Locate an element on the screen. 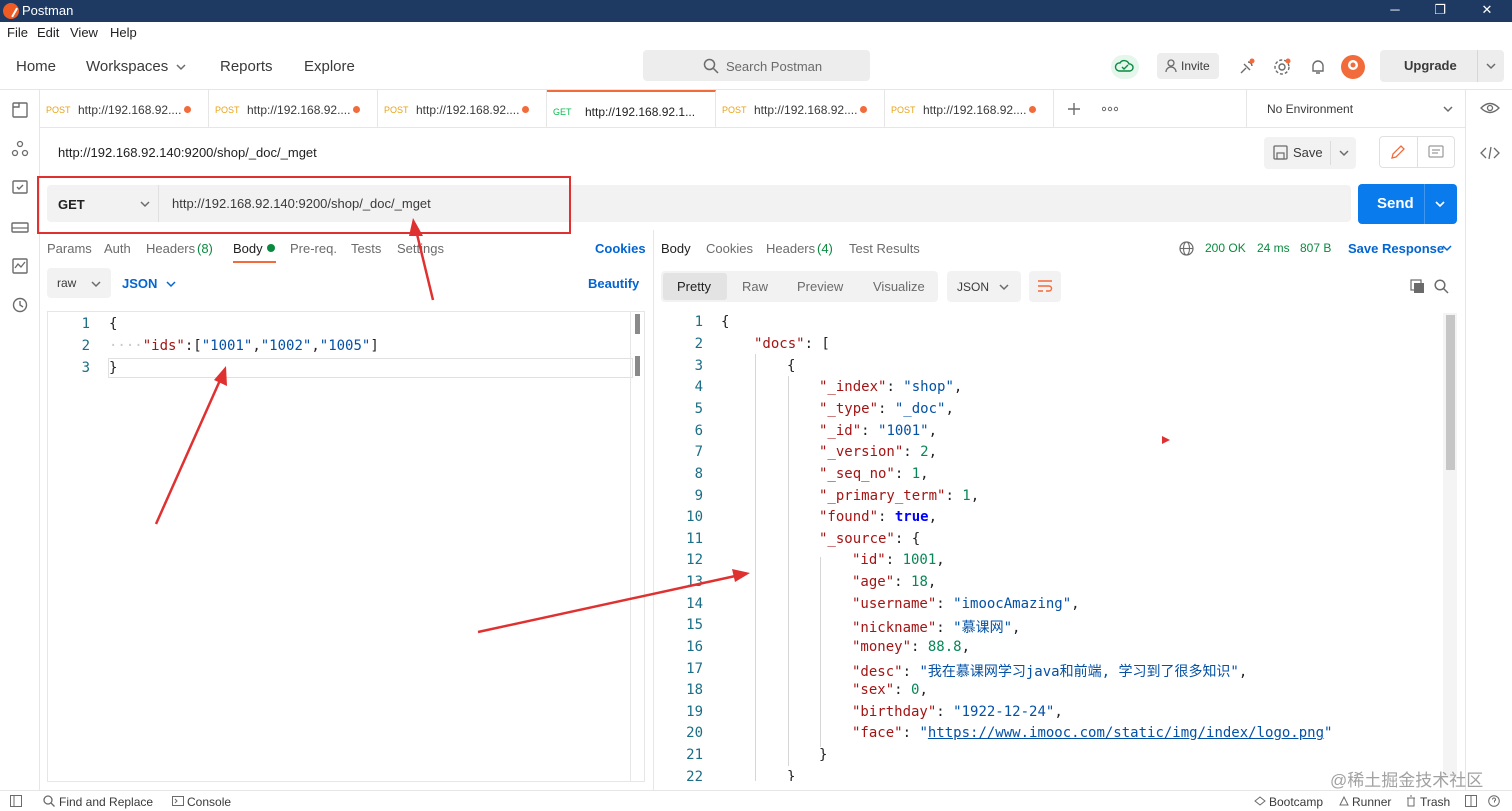 Image resolution: width=1512 pixels, height=811 pixels. bootcamp-button: Bootcamp is located at coordinates (1296, 802).